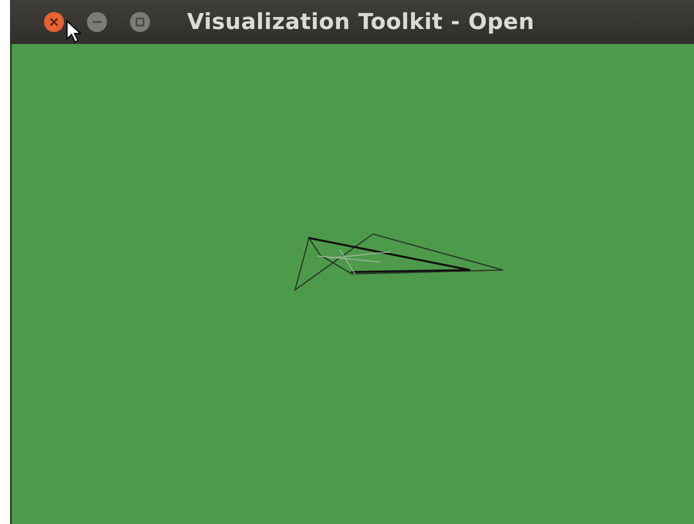 Image resolution: width=694 pixels, height=524 pixels. Describe the element at coordinates (97, 22) in the screenshot. I see `minimize-button` at that location.